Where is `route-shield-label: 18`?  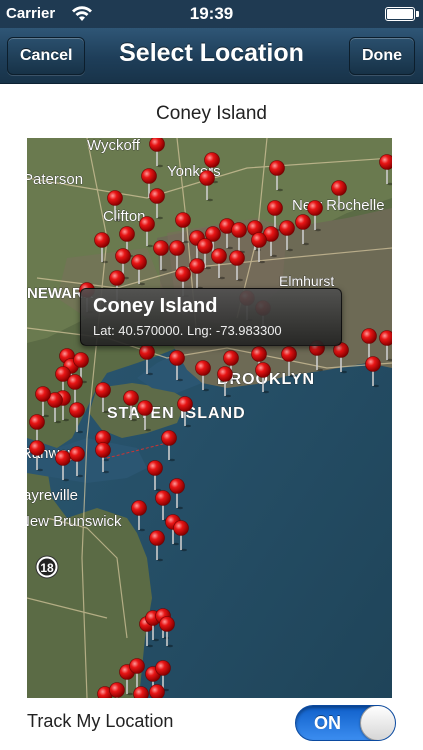
route-shield-label: 18 is located at coordinates (47, 568).